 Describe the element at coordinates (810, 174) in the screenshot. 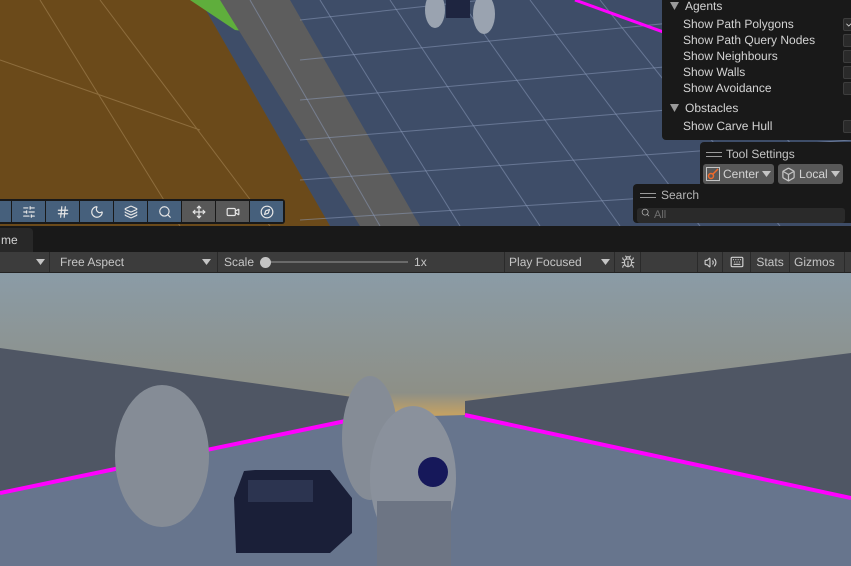

I see `space-dropdown: Local` at that location.